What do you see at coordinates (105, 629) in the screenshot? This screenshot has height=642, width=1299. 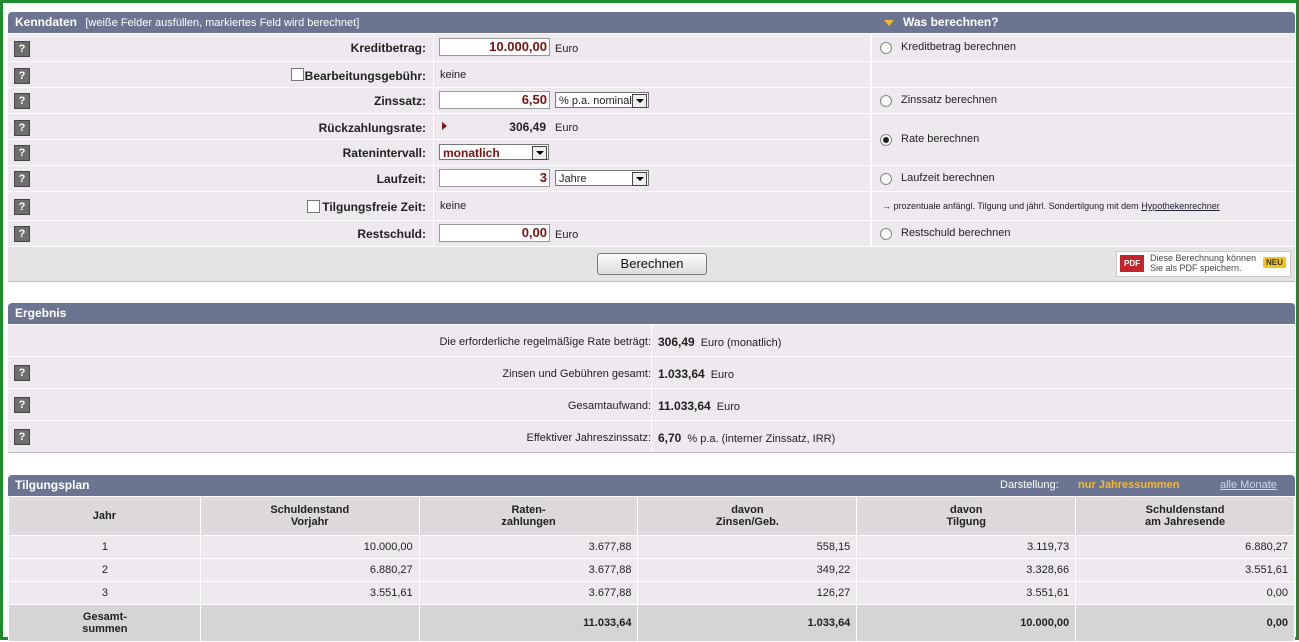 I see `sum-label: summen` at bounding box center [105, 629].